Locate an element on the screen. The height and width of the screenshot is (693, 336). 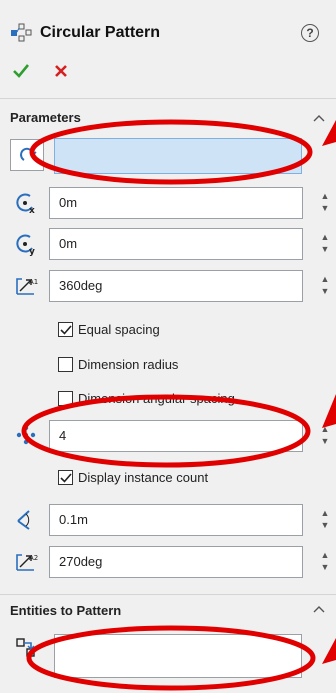
center-y-field: 0m is located at coordinates (176, 244).